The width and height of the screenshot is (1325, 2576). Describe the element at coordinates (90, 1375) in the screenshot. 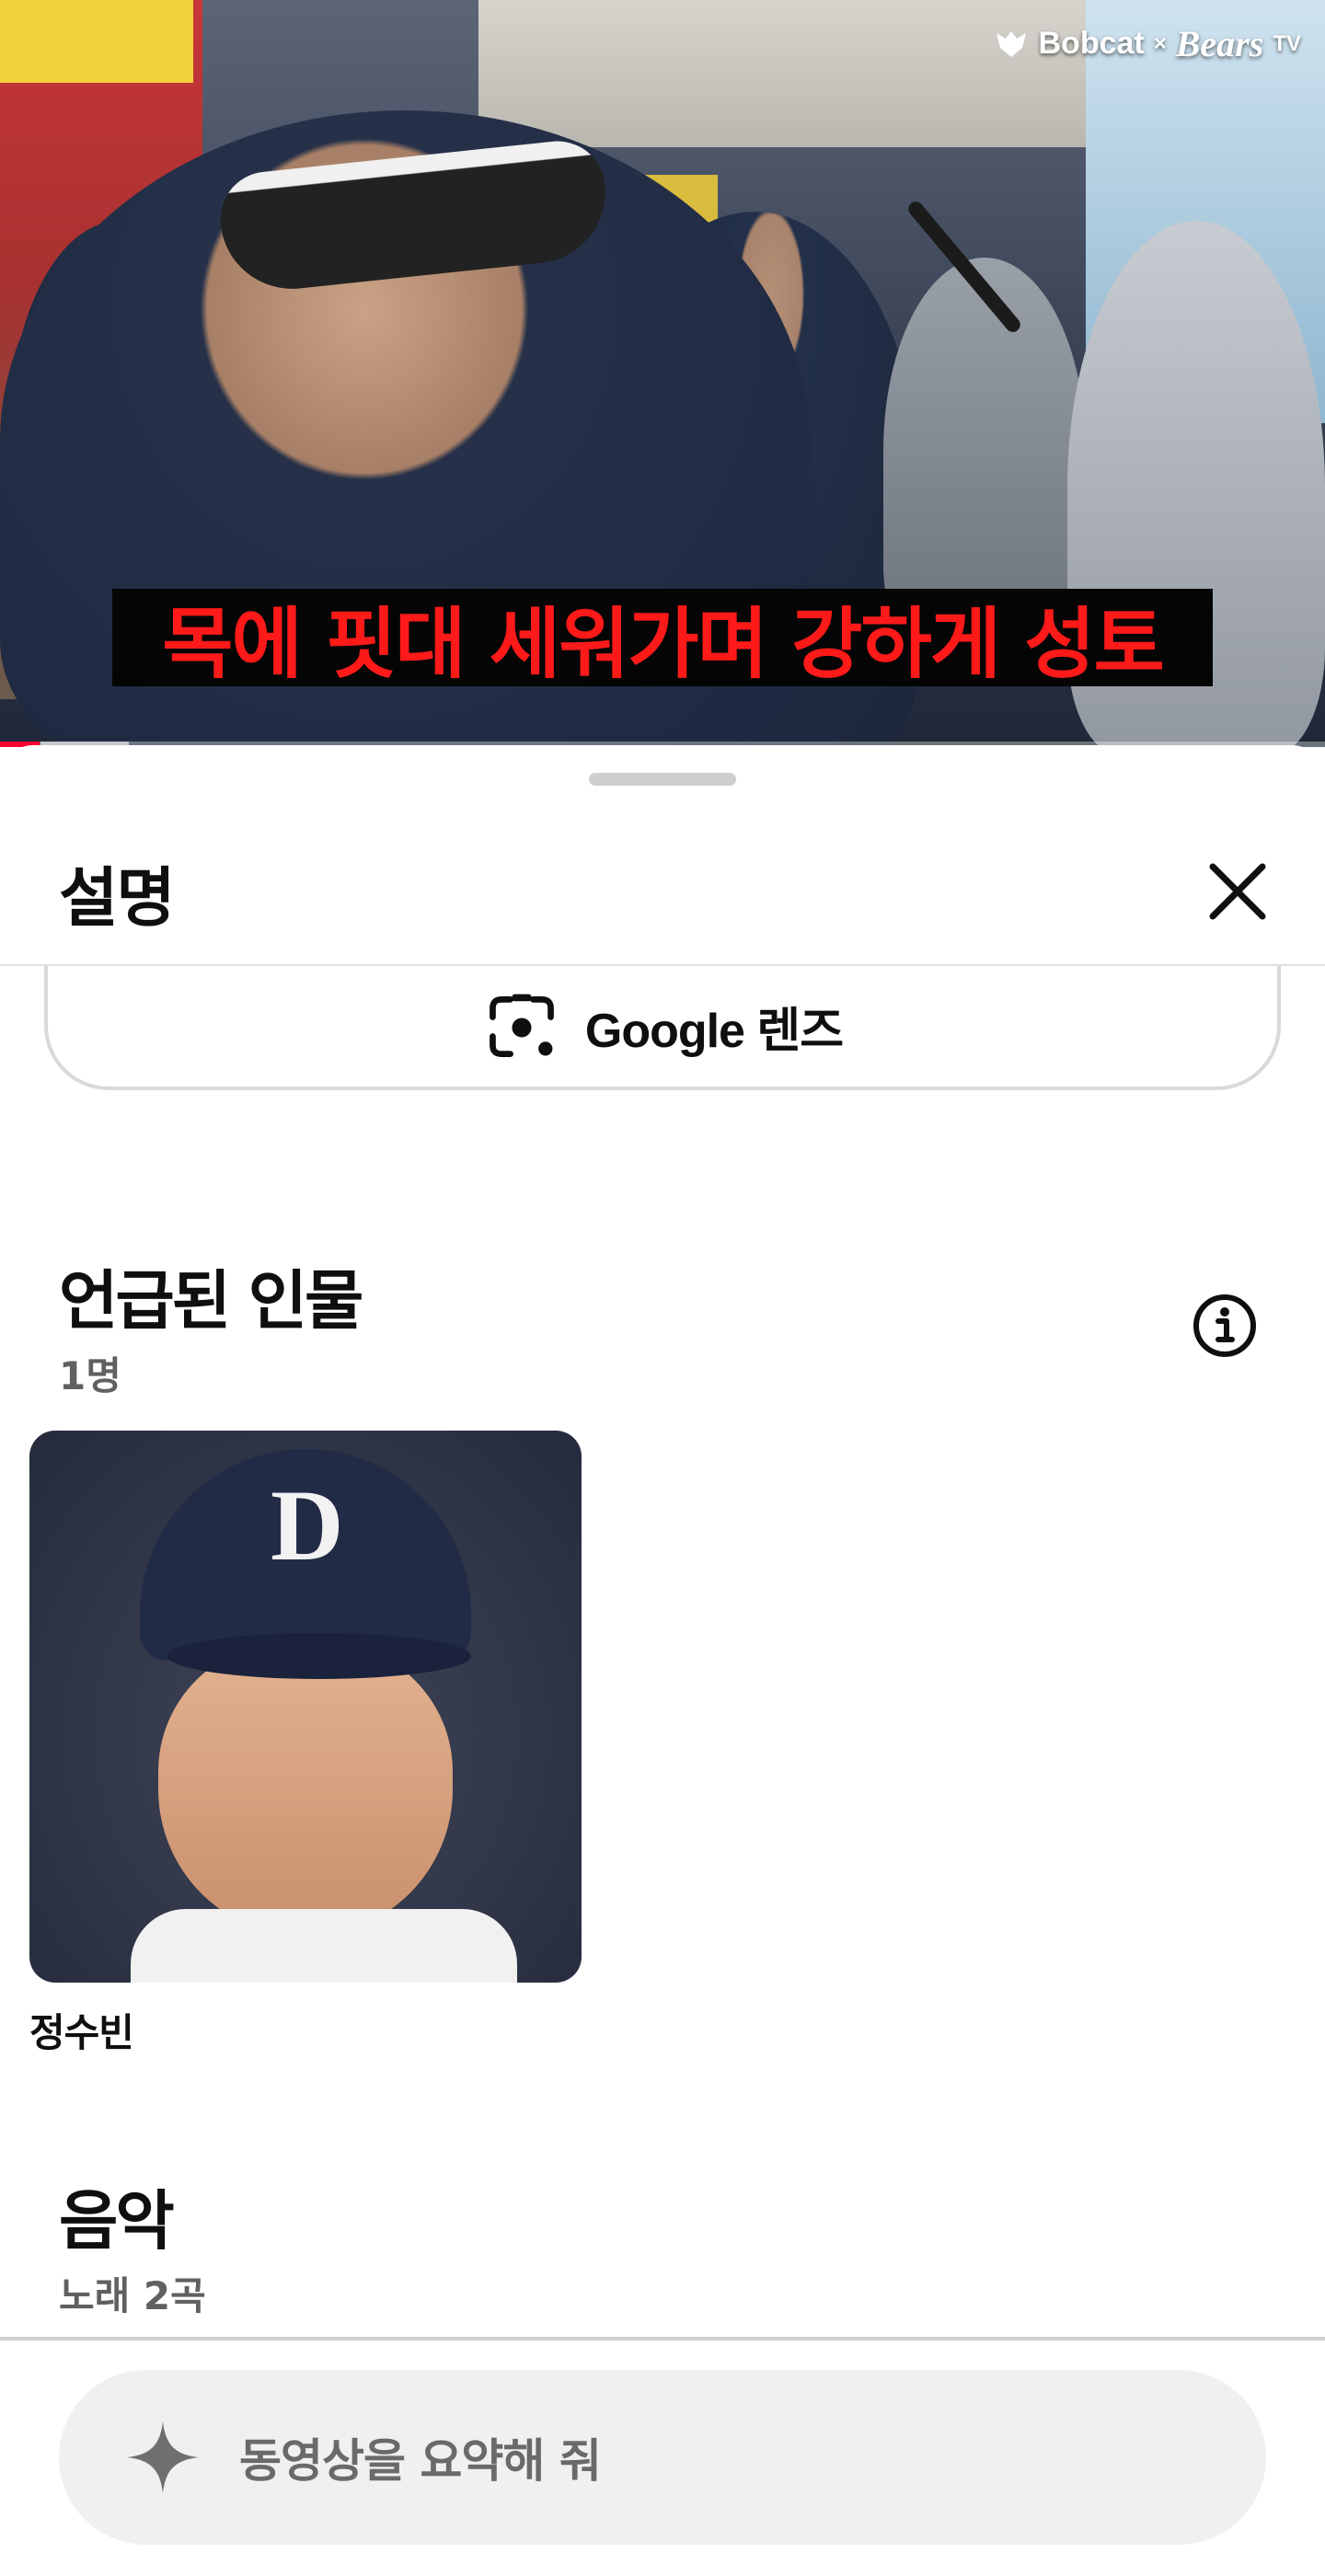

I see `mentioned-people-count: 1명` at that location.